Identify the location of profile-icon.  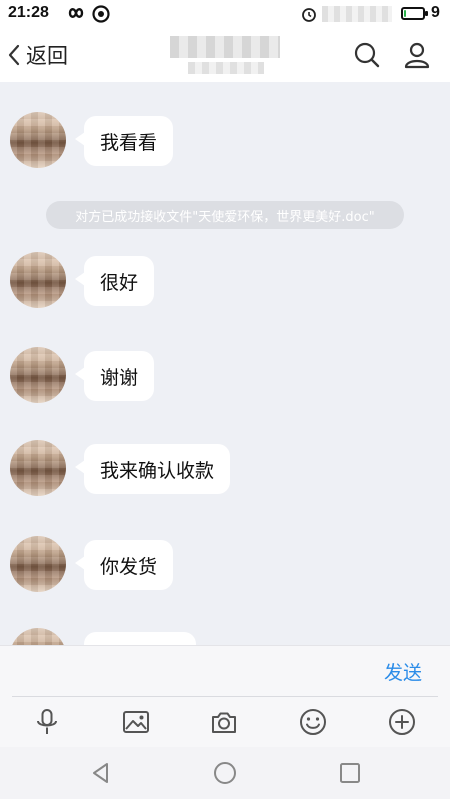
(417, 55).